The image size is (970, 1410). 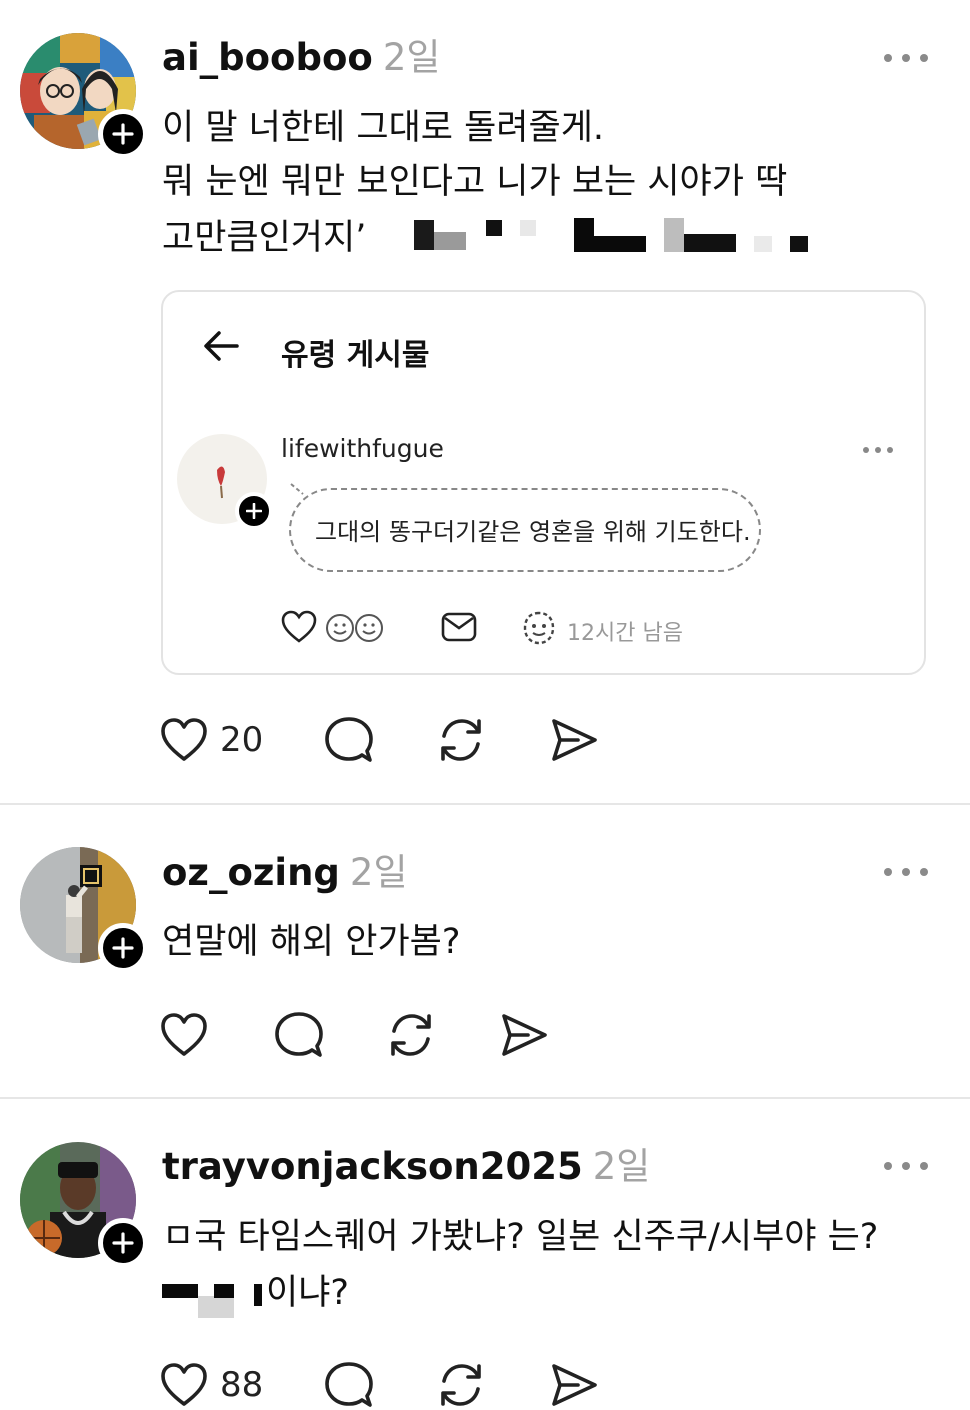 What do you see at coordinates (360, 1035) in the screenshot?
I see `action-bar` at bounding box center [360, 1035].